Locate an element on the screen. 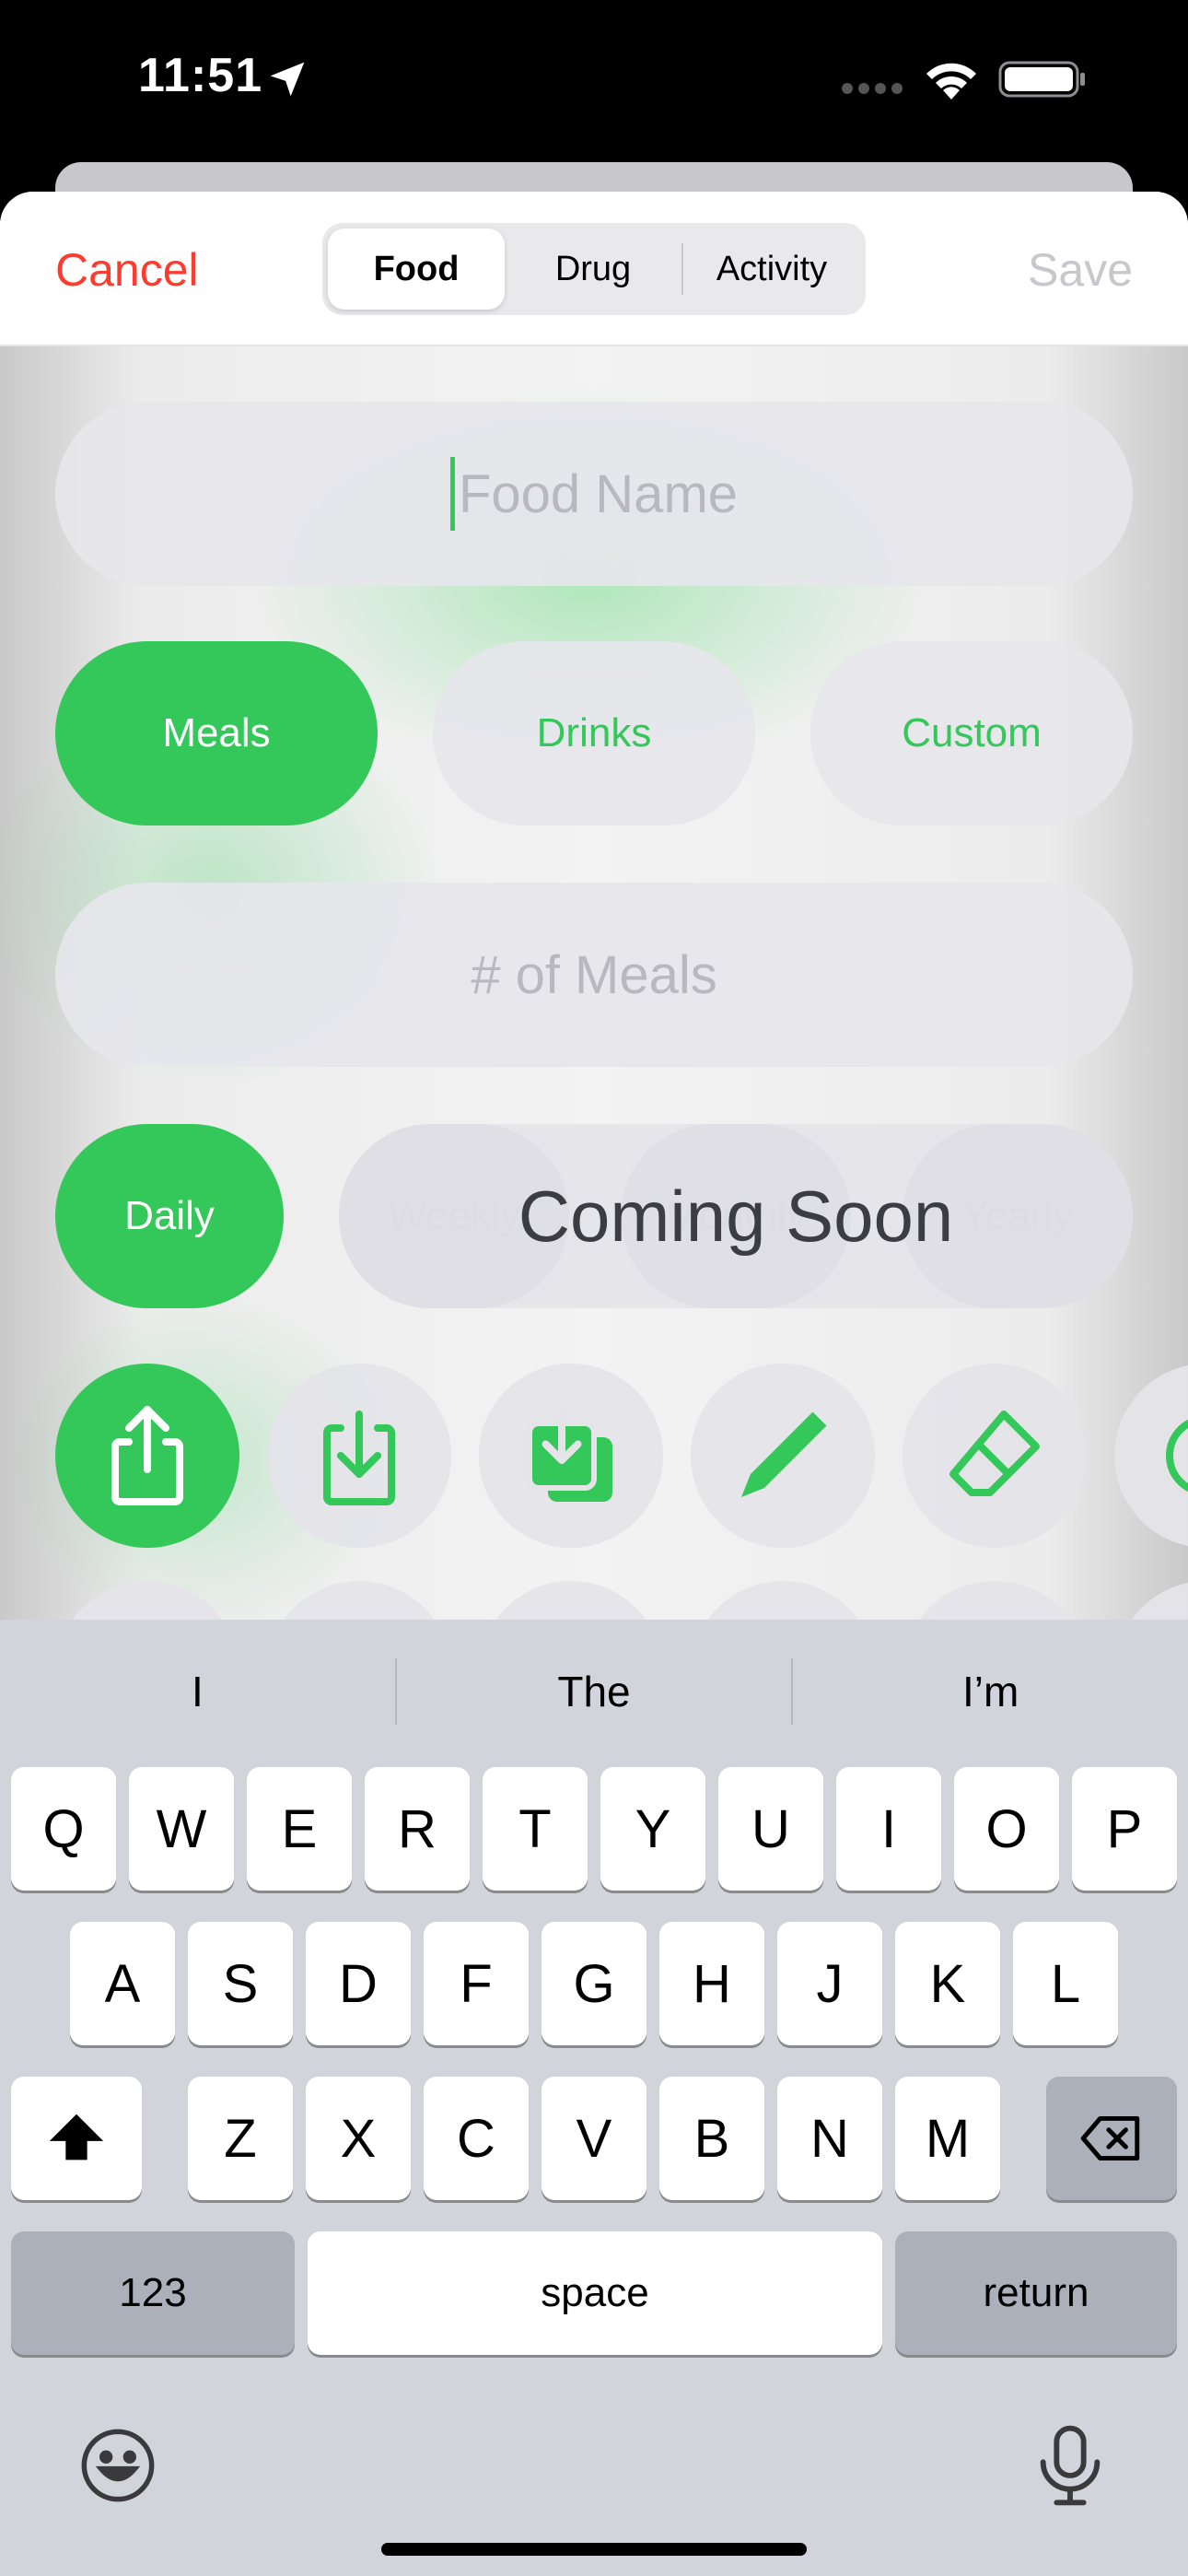 The height and width of the screenshot is (2576, 1188). key-b: B is located at coordinates (711, 2138).